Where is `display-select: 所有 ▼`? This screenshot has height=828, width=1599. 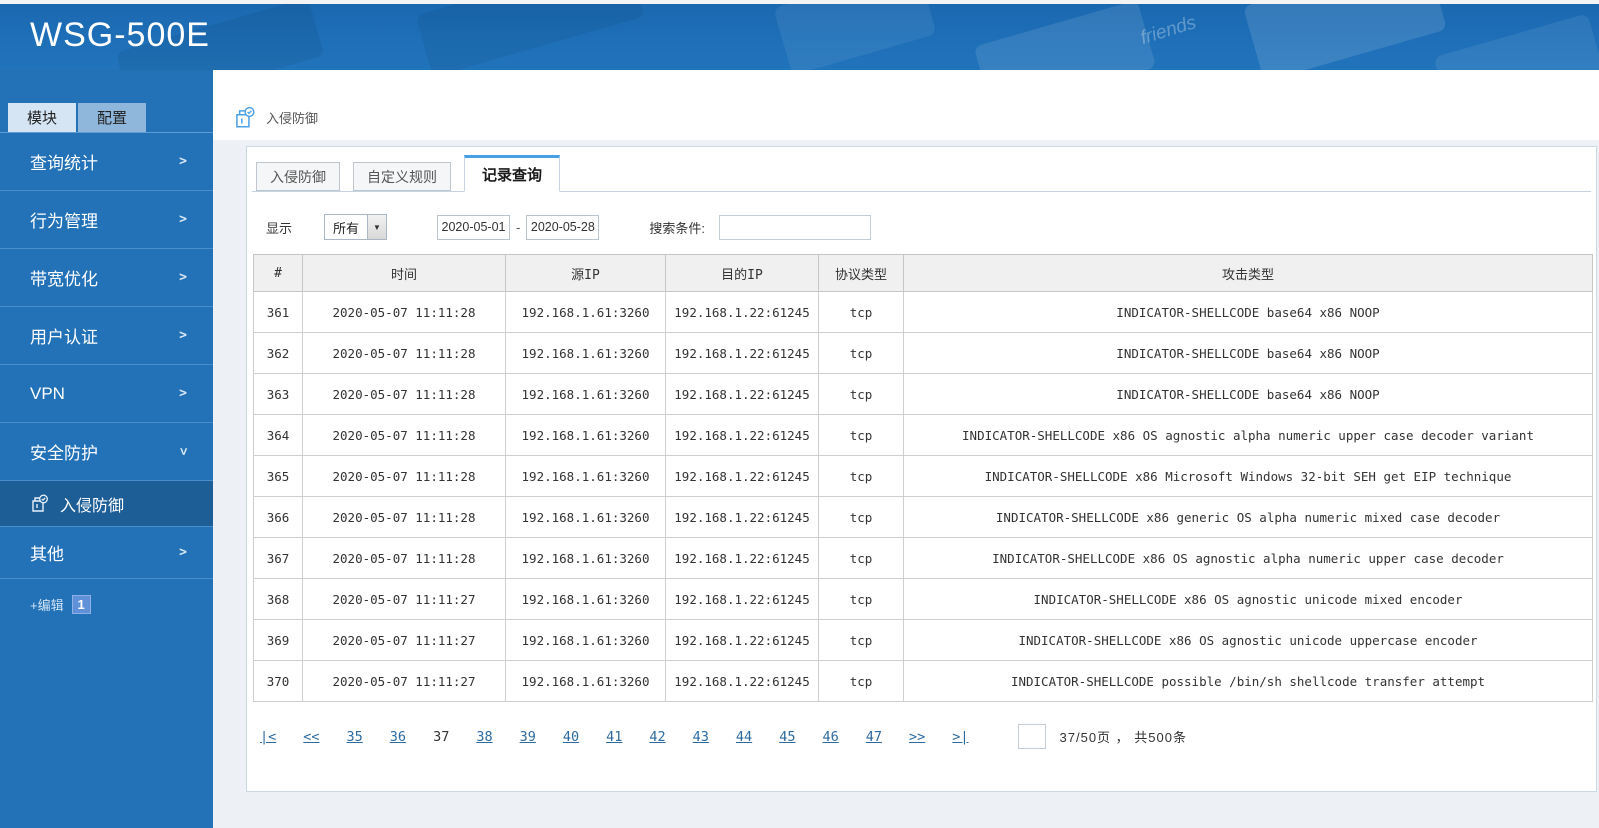 display-select: 所有 ▼ is located at coordinates (356, 227).